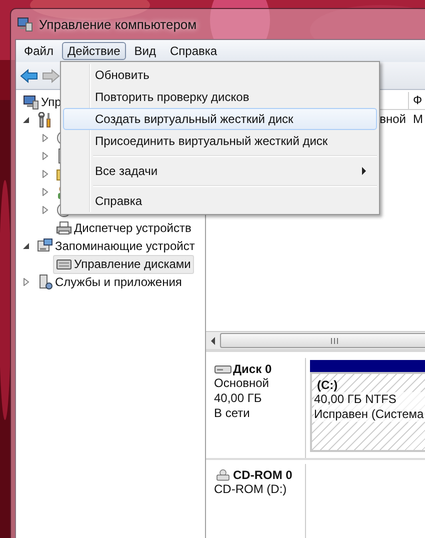 Image resolution: width=425 pixels, height=538 pixels. Describe the element at coordinates (29, 75) in the screenshot. I see `back-arrow-icon` at that location.